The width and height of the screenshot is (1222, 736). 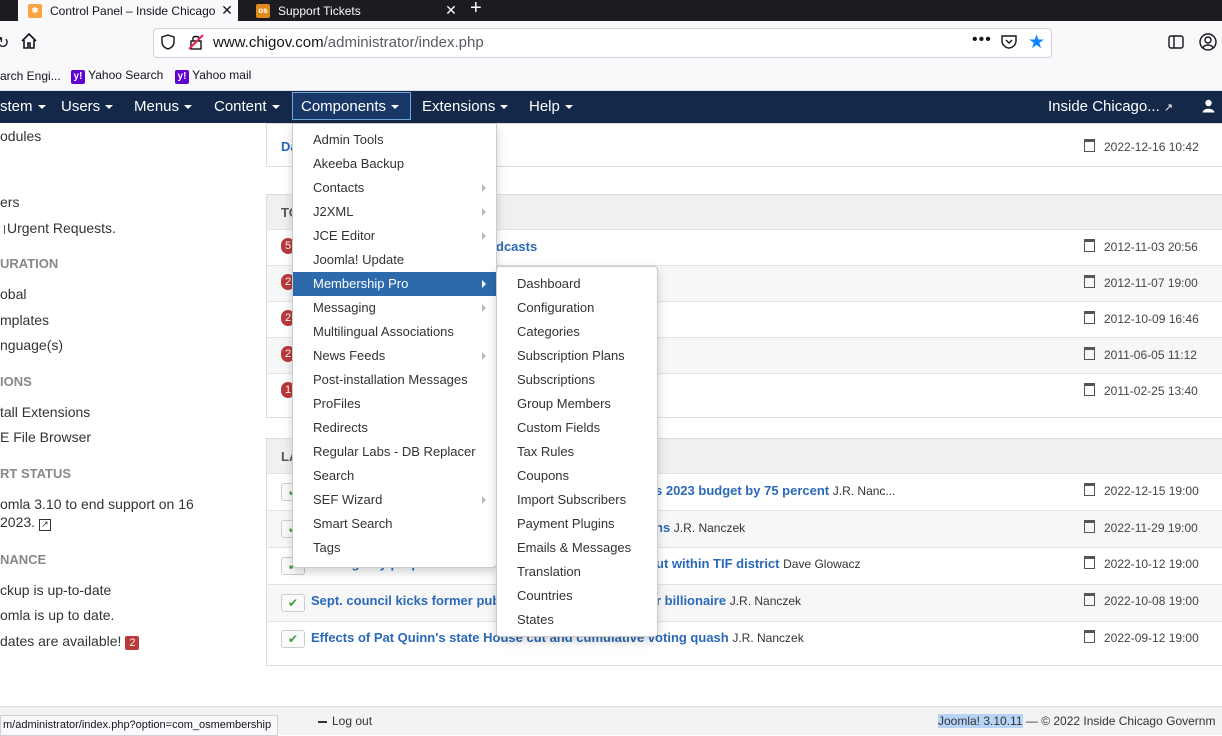 I want to click on nav-extensions: Extensions, so click(x=465, y=107).